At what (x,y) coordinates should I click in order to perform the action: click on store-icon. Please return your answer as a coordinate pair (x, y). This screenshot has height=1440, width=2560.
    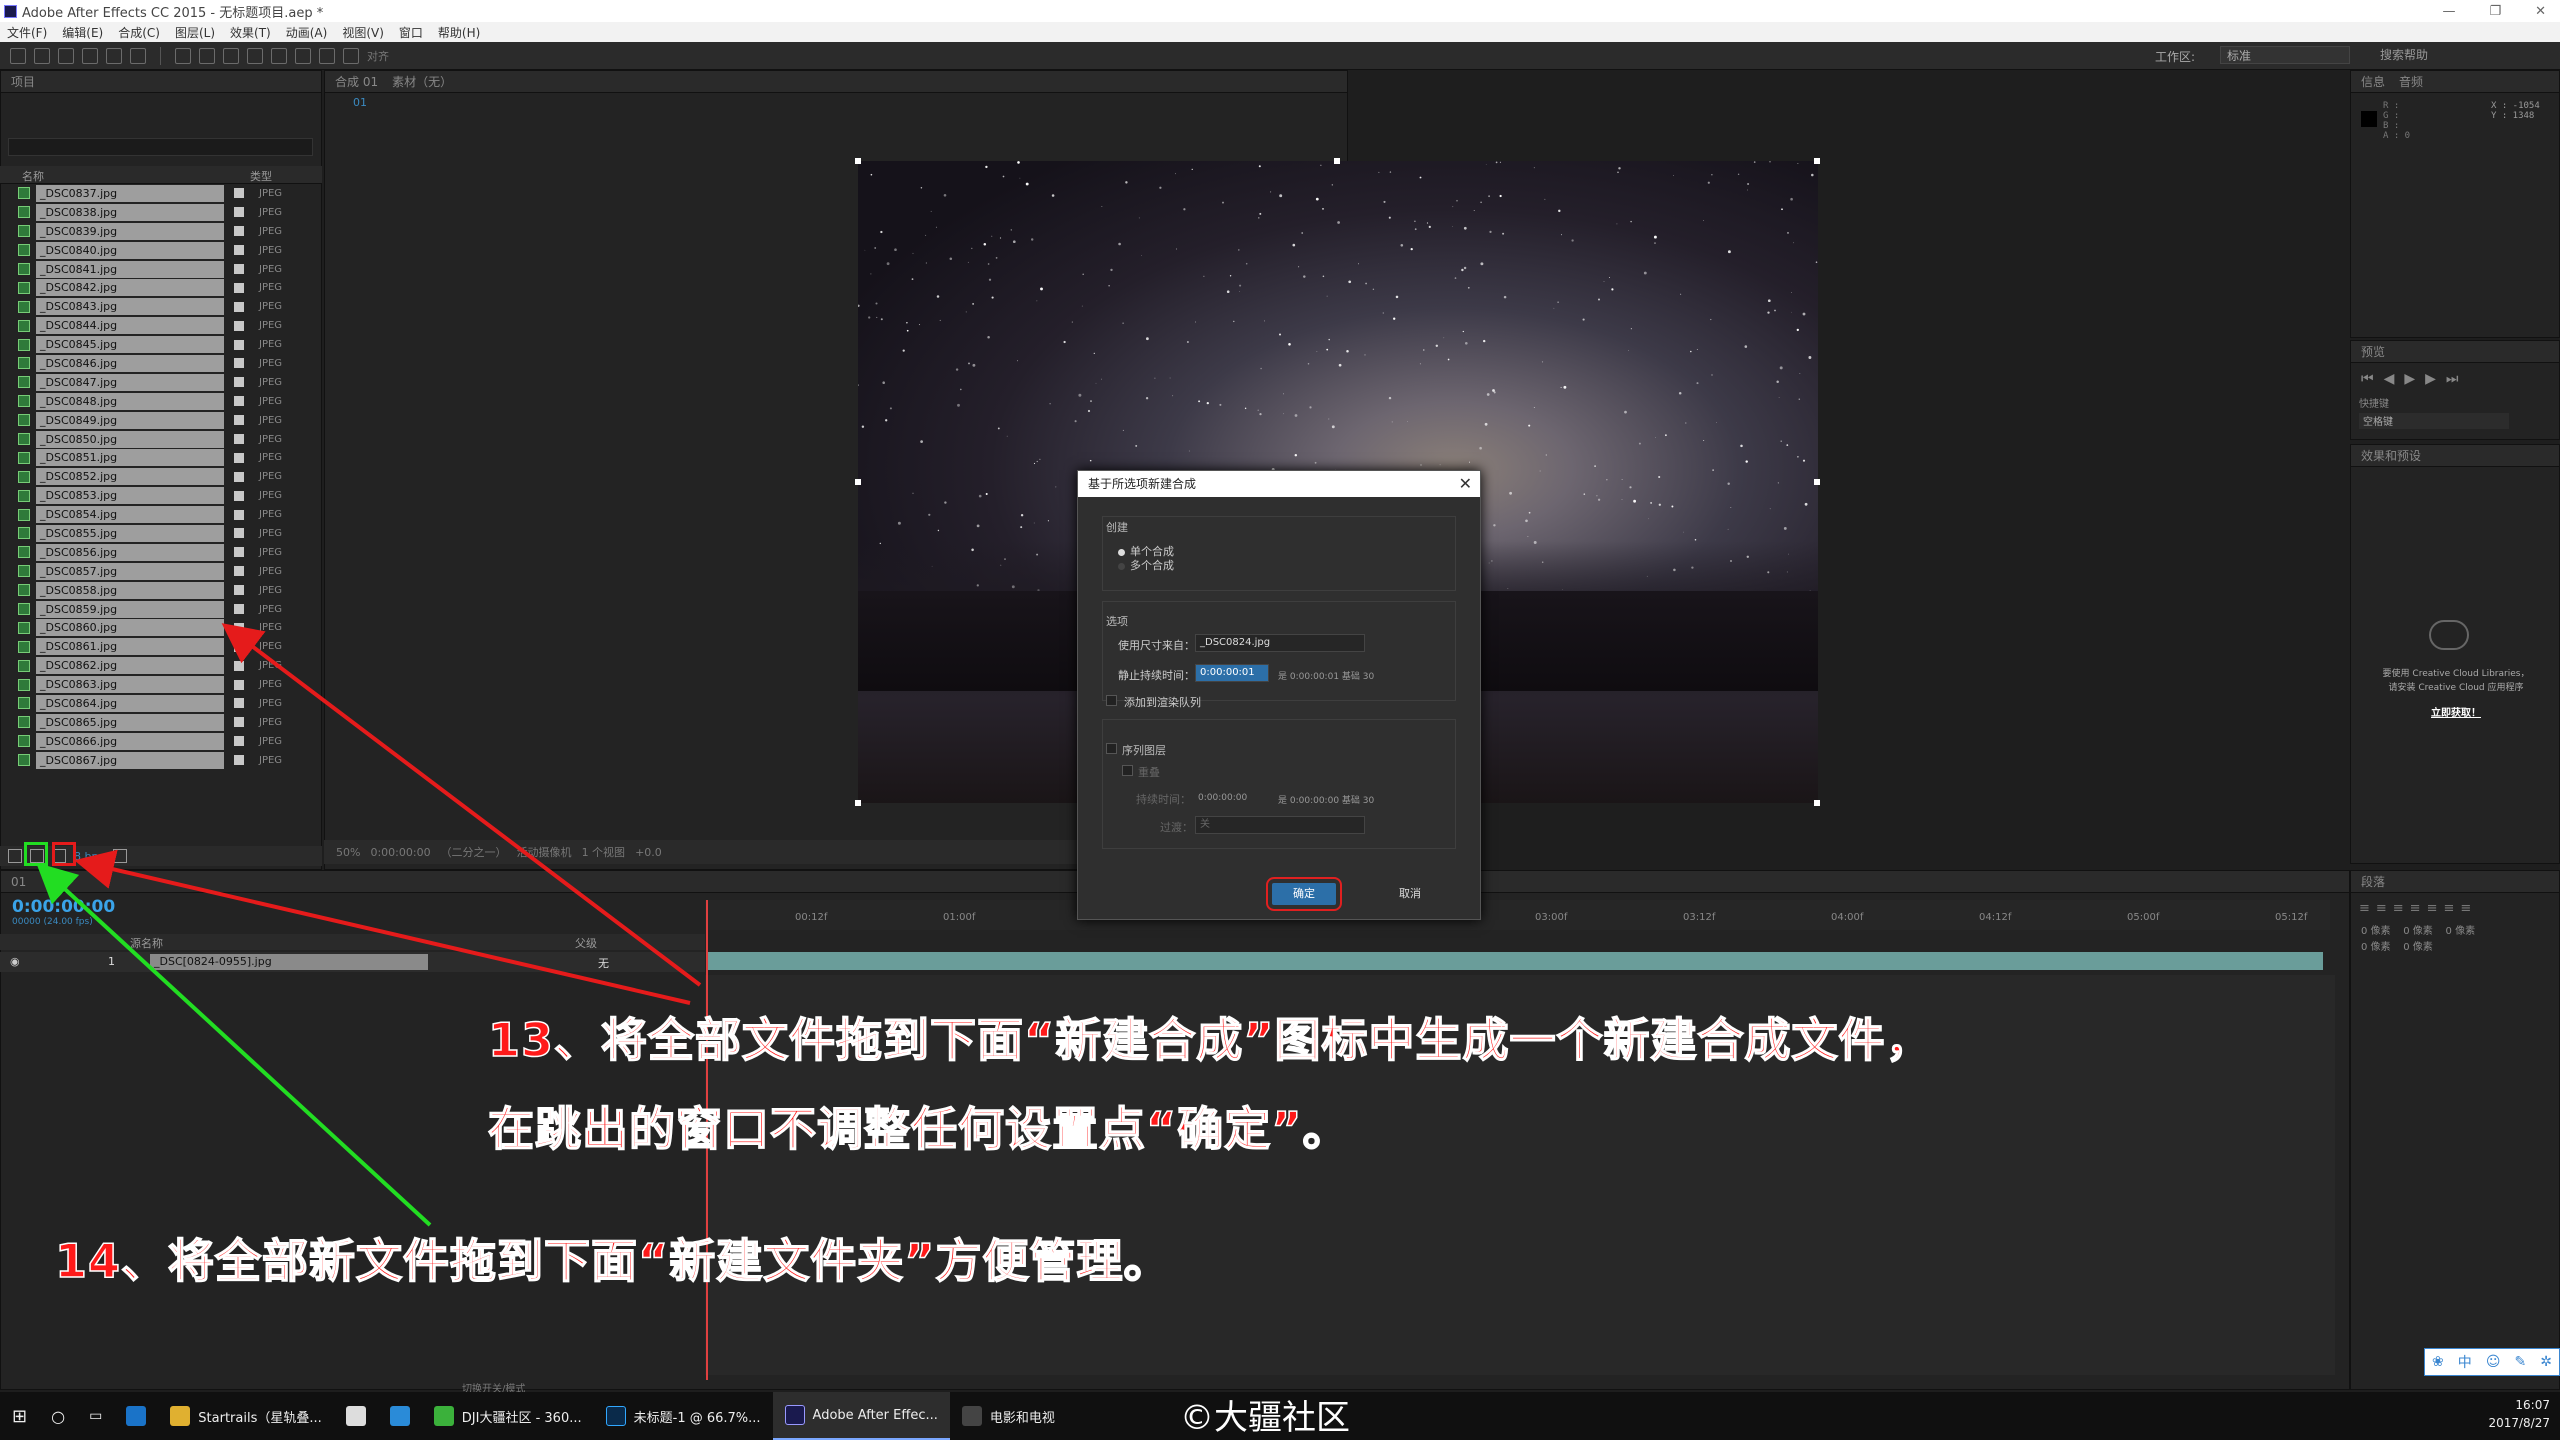
    Looking at the image, I should click on (356, 1416).